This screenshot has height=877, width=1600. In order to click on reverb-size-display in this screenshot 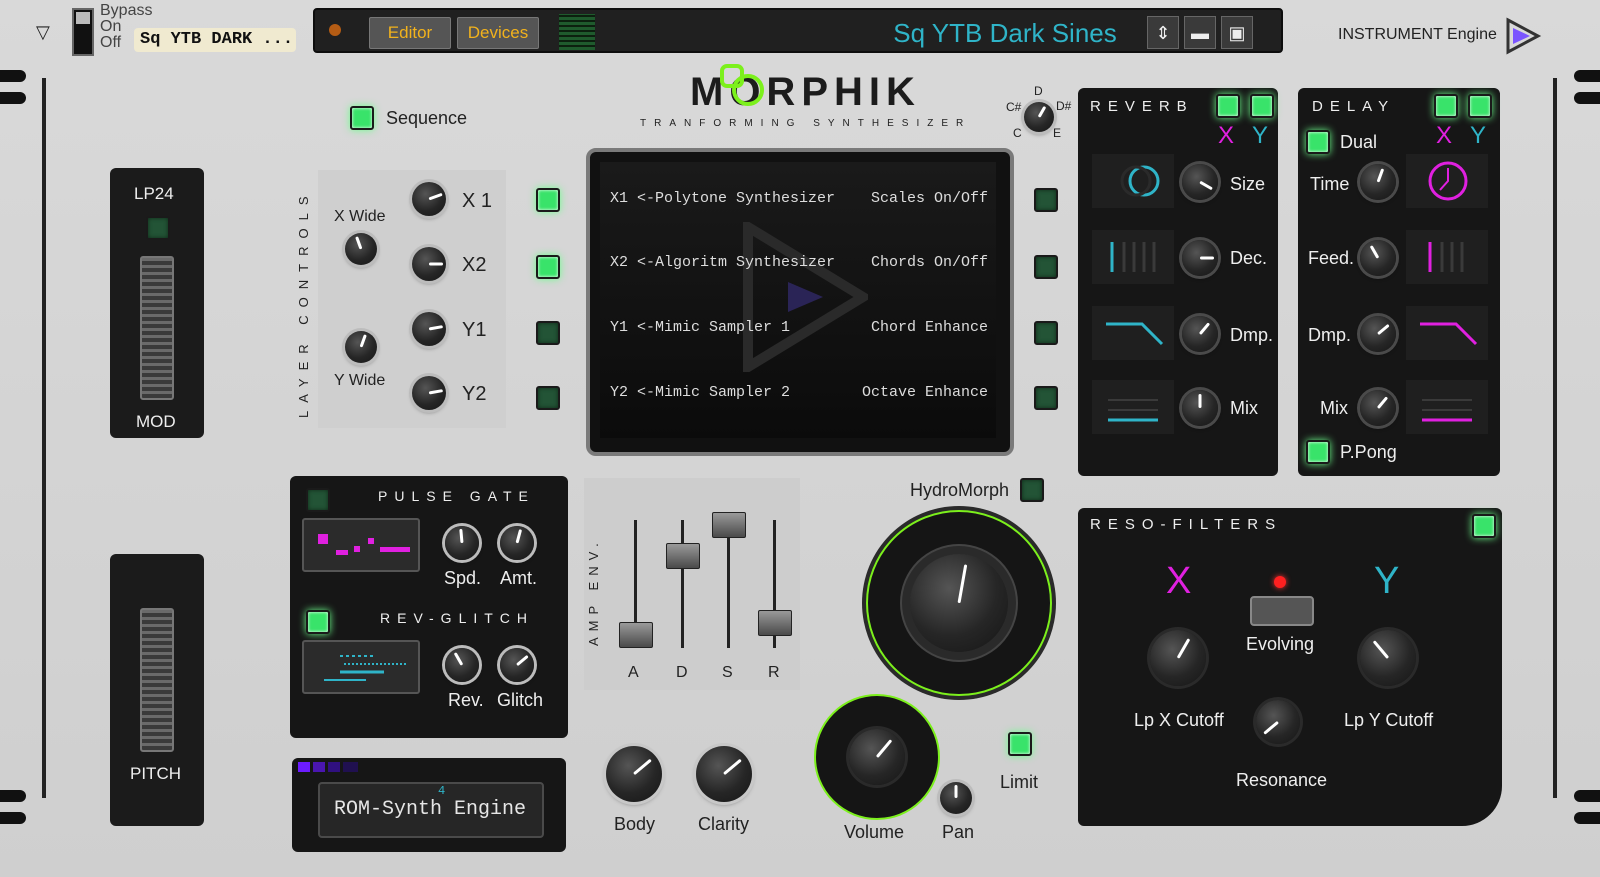, I will do `click(1133, 181)`.